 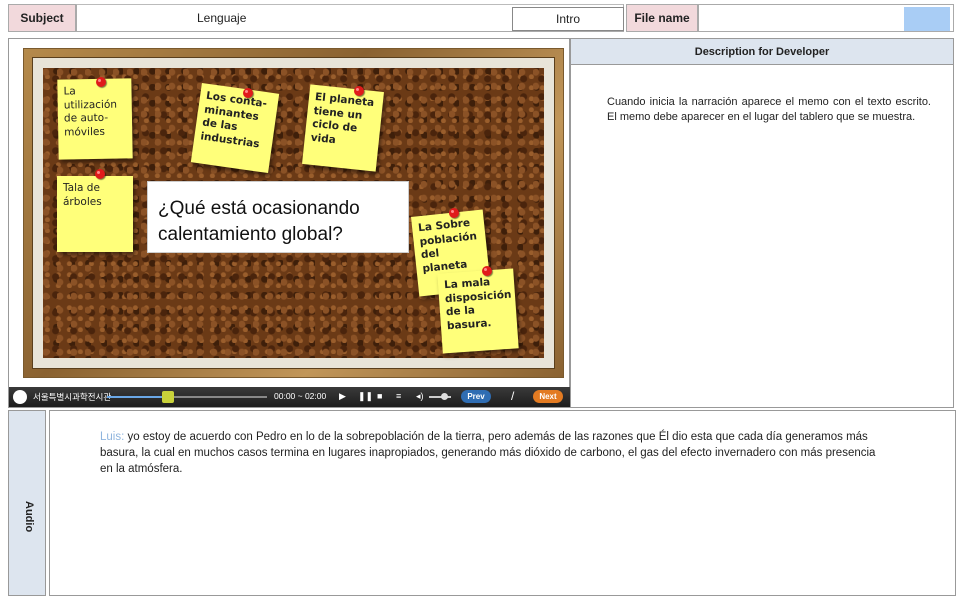 What do you see at coordinates (233, 120) in the screenshot?
I see `memo-note-text: Los conta-minantes de las industrias` at bounding box center [233, 120].